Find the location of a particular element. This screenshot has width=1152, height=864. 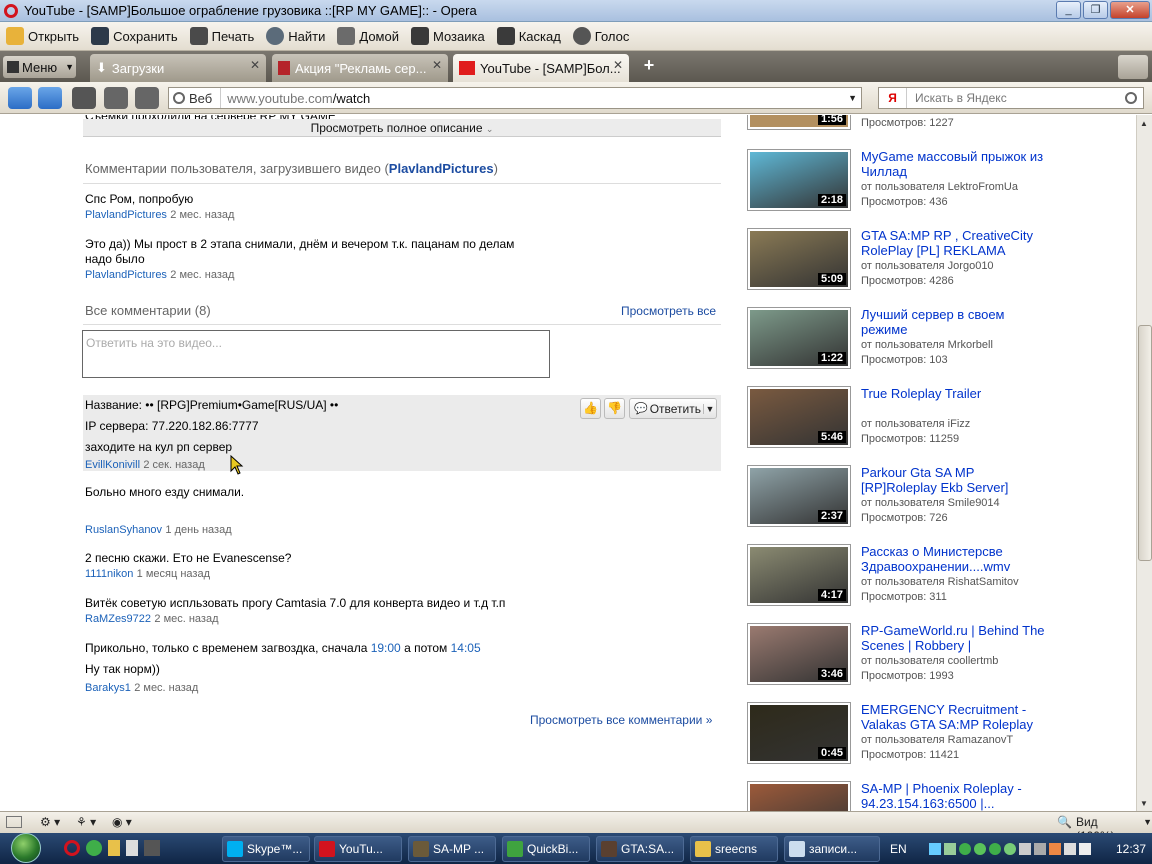

video-thumbnail: 4:17 is located at coordinates (799, 575).